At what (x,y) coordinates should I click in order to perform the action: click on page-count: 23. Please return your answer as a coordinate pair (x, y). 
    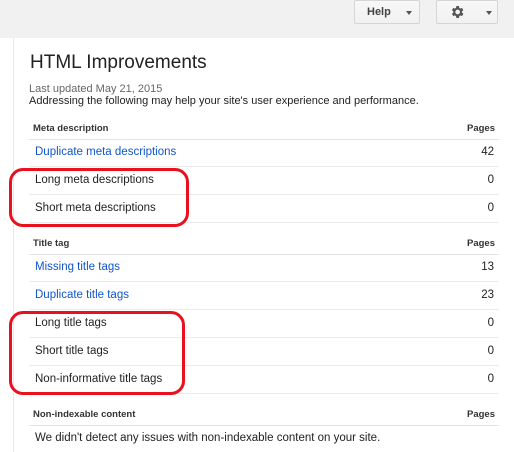
    Looking at the image, I should click on (487, 295).